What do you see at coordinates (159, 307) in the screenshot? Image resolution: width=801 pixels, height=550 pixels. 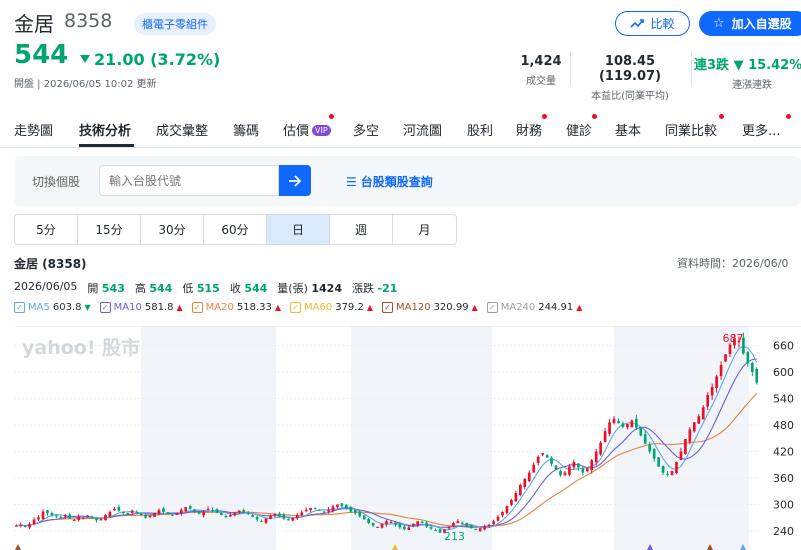 I see `ma-value: 581.8` at bounding box center [159, 307].